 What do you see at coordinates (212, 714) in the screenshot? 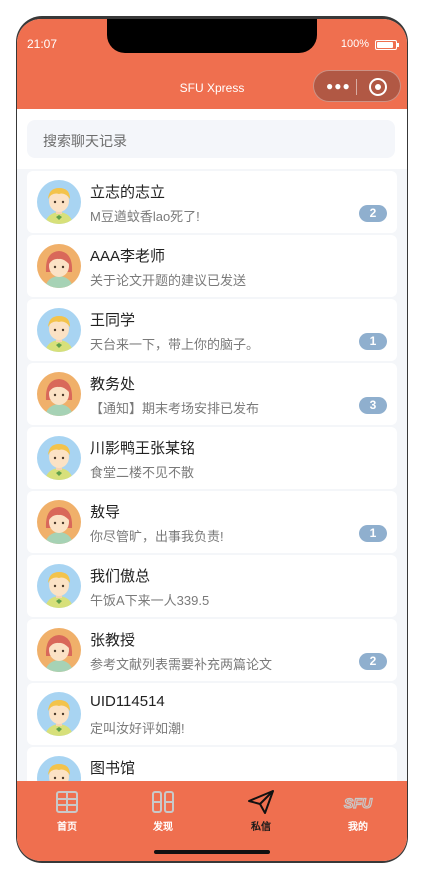
I see `chat-list-item: UID114514 定叫汝好评如潮!` at bounding box center [212, 714].